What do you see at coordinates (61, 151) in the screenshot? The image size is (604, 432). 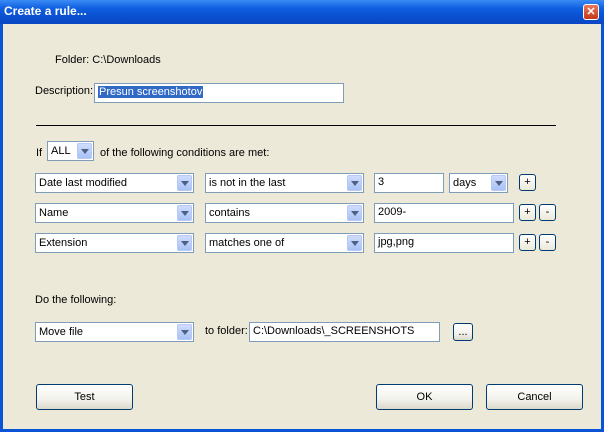 I see `match-mode-value: ALL` at bounding box center [61, 151].